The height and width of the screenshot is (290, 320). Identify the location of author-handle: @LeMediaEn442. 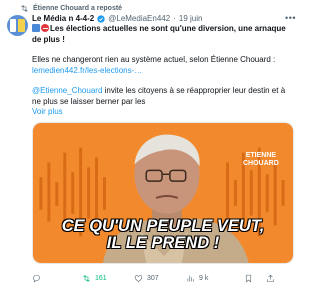
(139, 18).